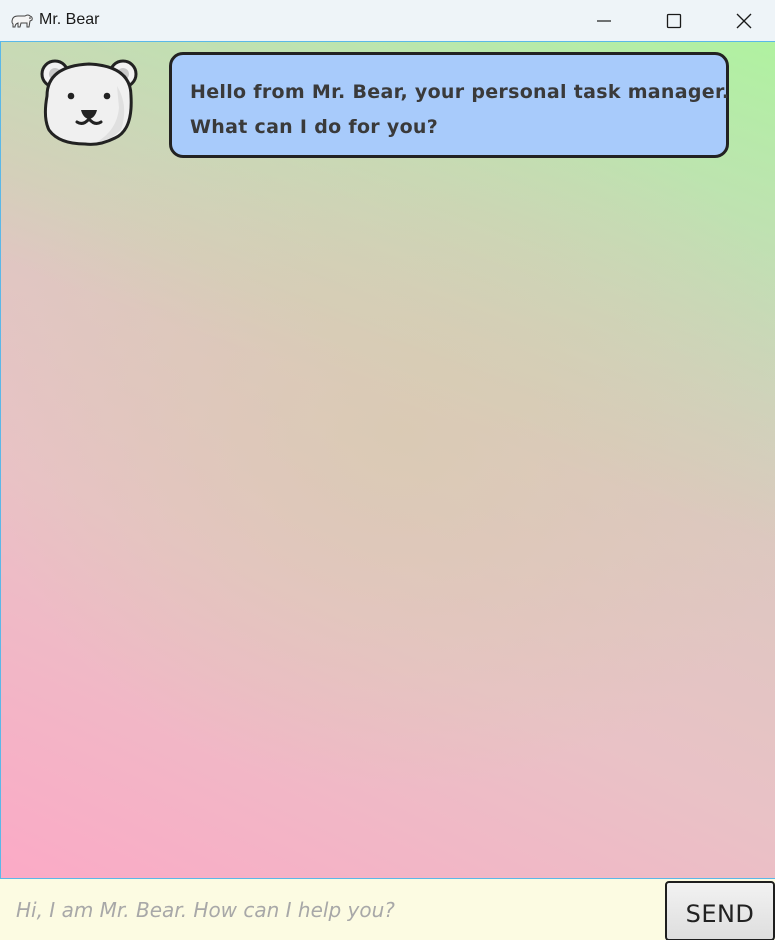 This screenshot has width=775, height=940. I want to click on polar-bear-icon, so click(22, 21).